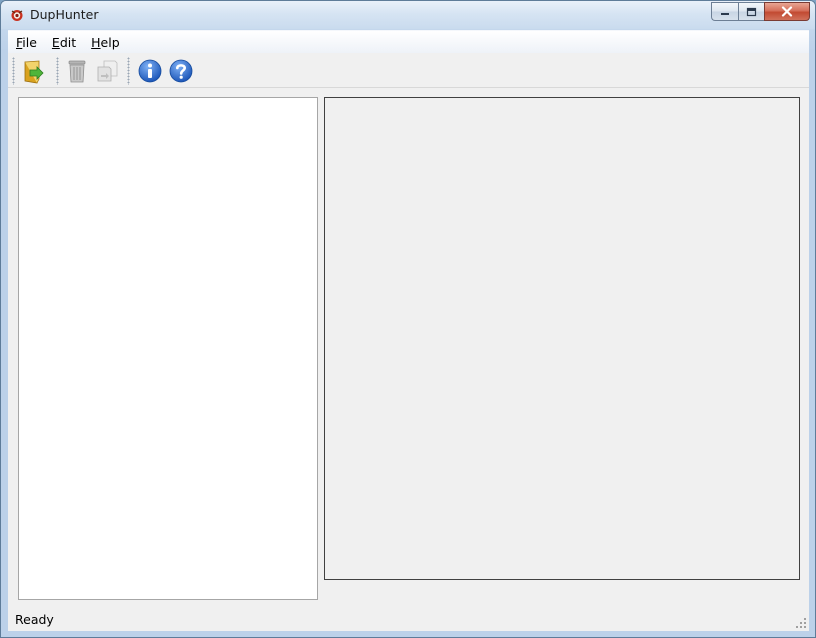  What do you see at coordinates (408, 41) in the screenshot?
I see `menu-bar: File Edit Help` at bounding box center [408, 41].